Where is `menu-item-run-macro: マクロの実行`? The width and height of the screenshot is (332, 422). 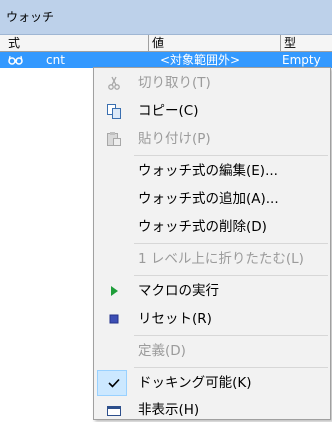
menu-item-run-macro: マクロの実行 is located at coordinates (212, 291).